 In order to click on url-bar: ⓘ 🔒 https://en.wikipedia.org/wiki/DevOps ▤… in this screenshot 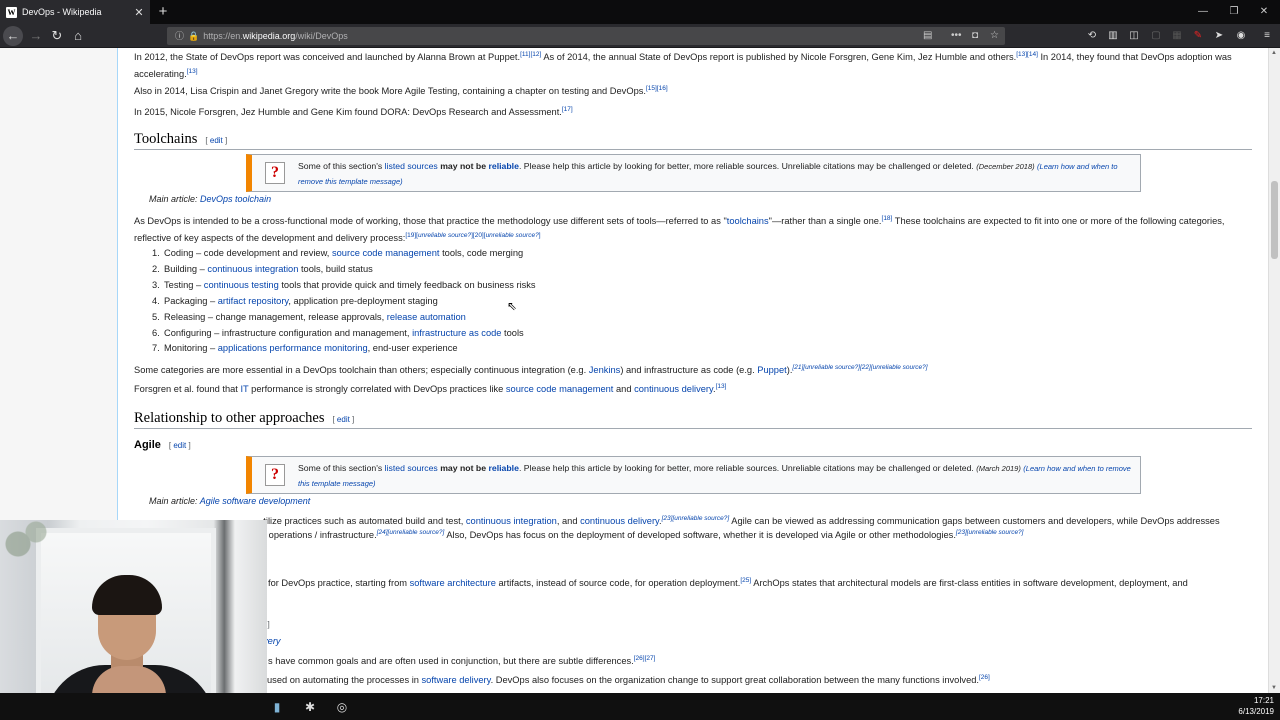, I will do `click(586, 36)`.